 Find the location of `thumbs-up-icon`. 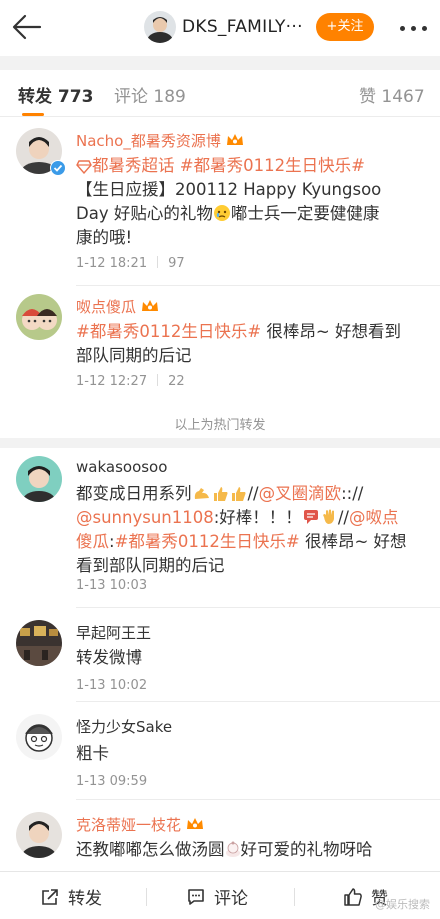

thumbs-up-icon is located at coordinates (353, 897).